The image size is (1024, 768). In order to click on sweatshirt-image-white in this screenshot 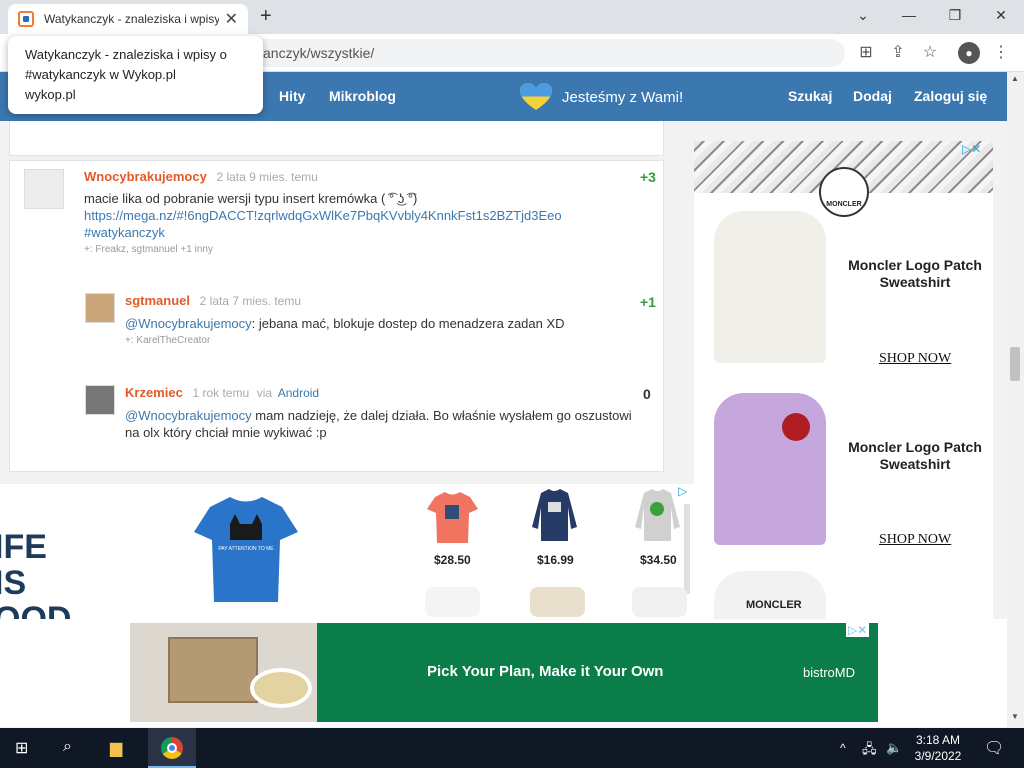, I will do `click(770, 287)`.